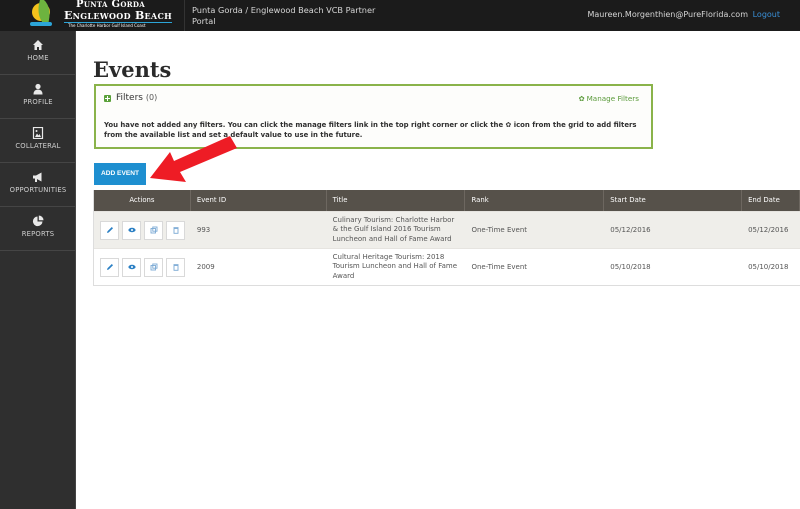  Describe the element at coordinates (107, 25) in the screenshot. I see `brand-tagline: The Charlotte Harbor Gulf Island Coast` at that location.